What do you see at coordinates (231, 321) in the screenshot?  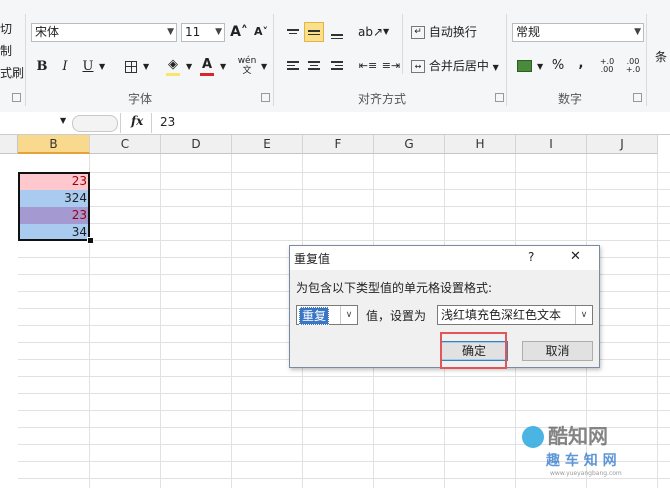 I see `grid-column-line` at bounding box center [231, 321].